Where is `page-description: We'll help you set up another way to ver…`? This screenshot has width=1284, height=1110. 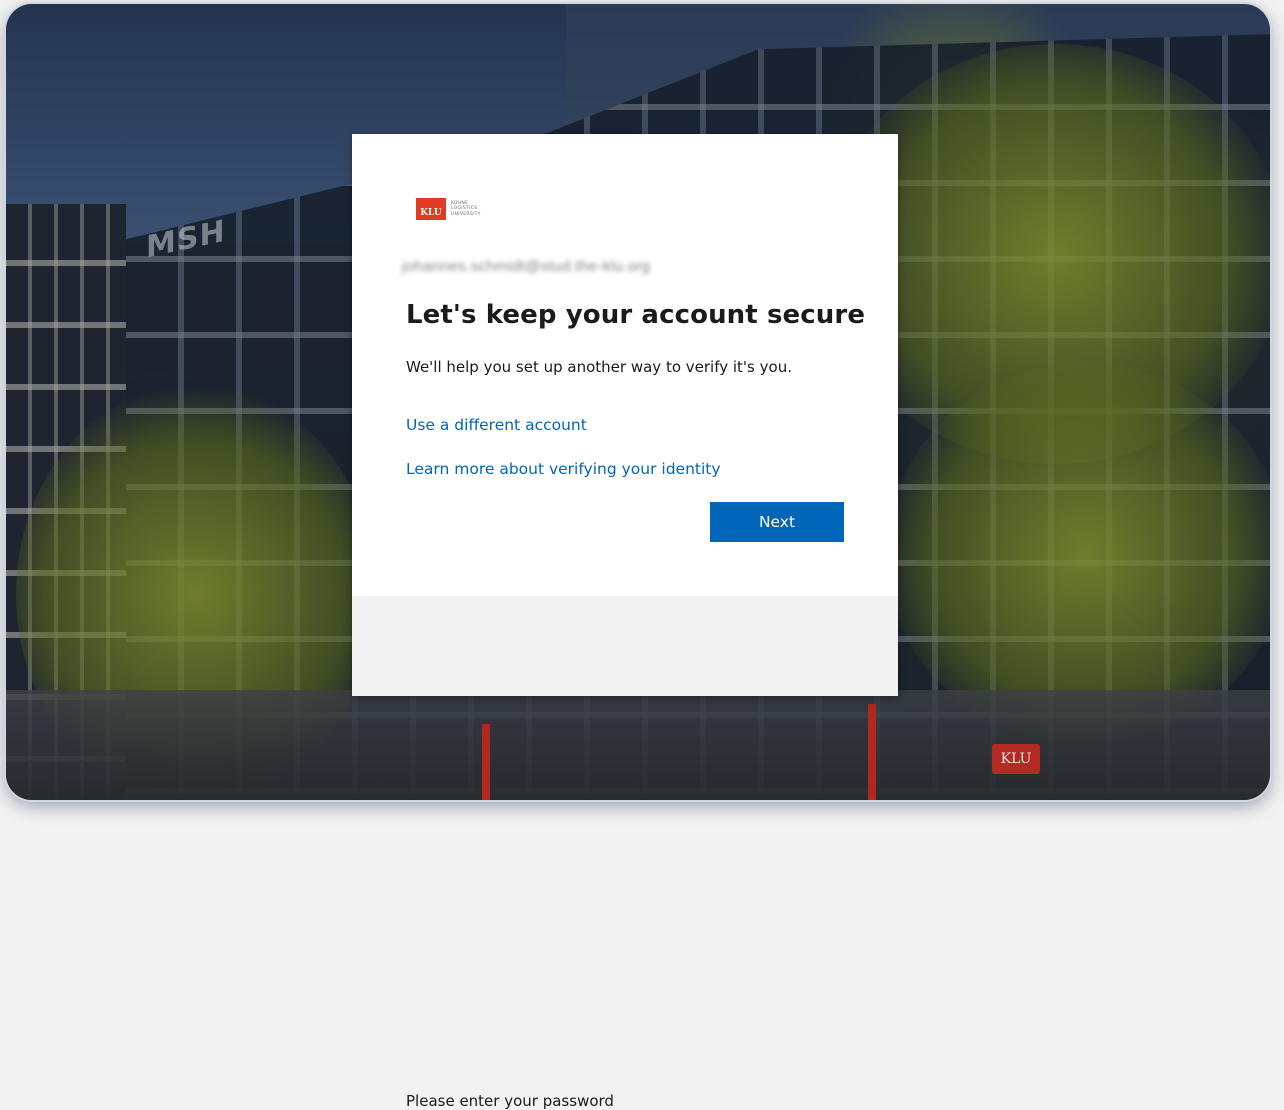 page-description: We'll help you set up another way to ver… is located at coordinates (599, 367).